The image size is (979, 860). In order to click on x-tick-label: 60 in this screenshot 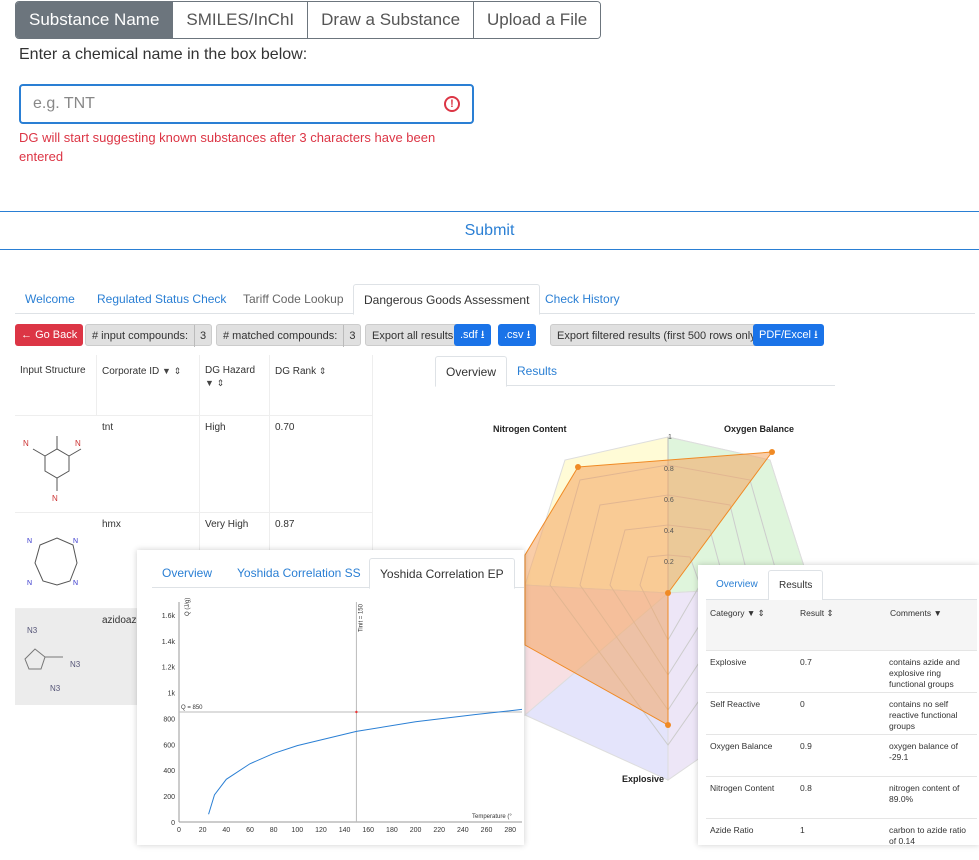, I will do `click(250, 830)`.